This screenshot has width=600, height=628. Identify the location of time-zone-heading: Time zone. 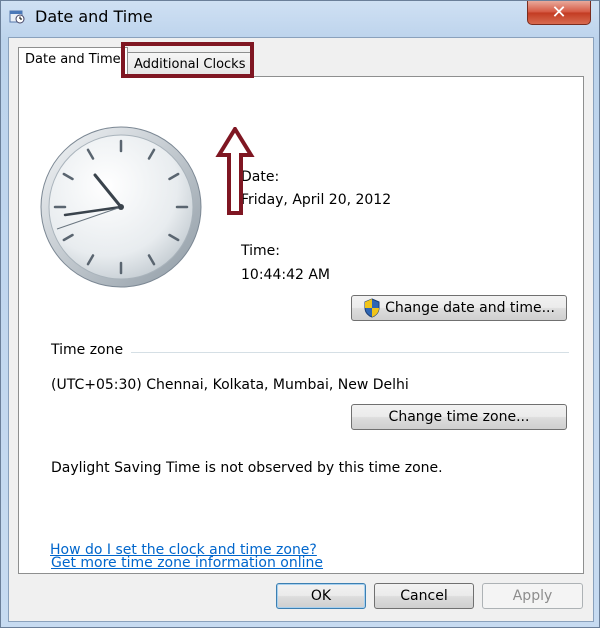
(87, 350).